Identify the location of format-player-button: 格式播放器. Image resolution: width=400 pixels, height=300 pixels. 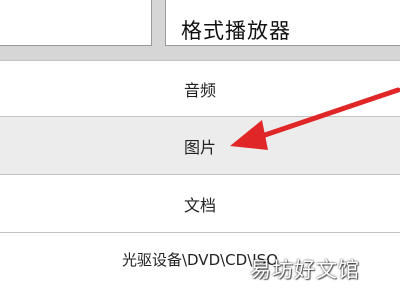
(282, 23).